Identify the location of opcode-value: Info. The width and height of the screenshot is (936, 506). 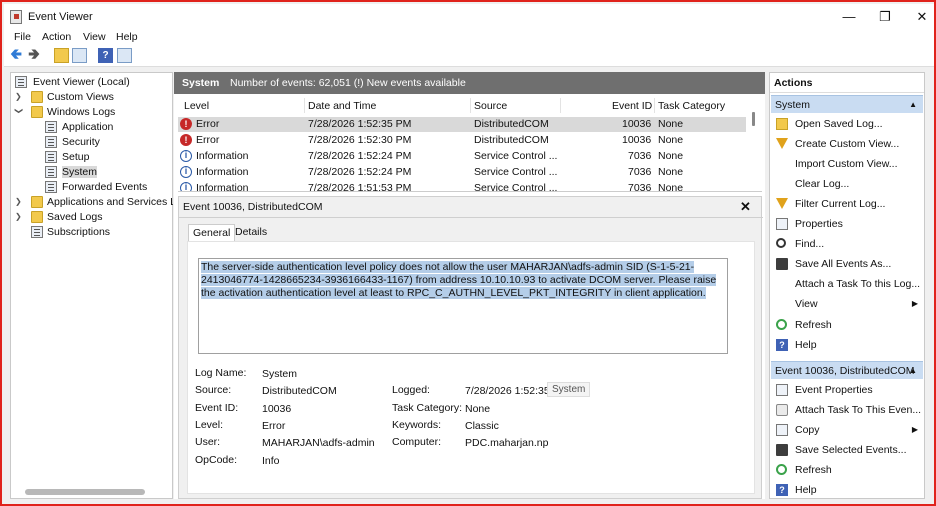
(271, 461).